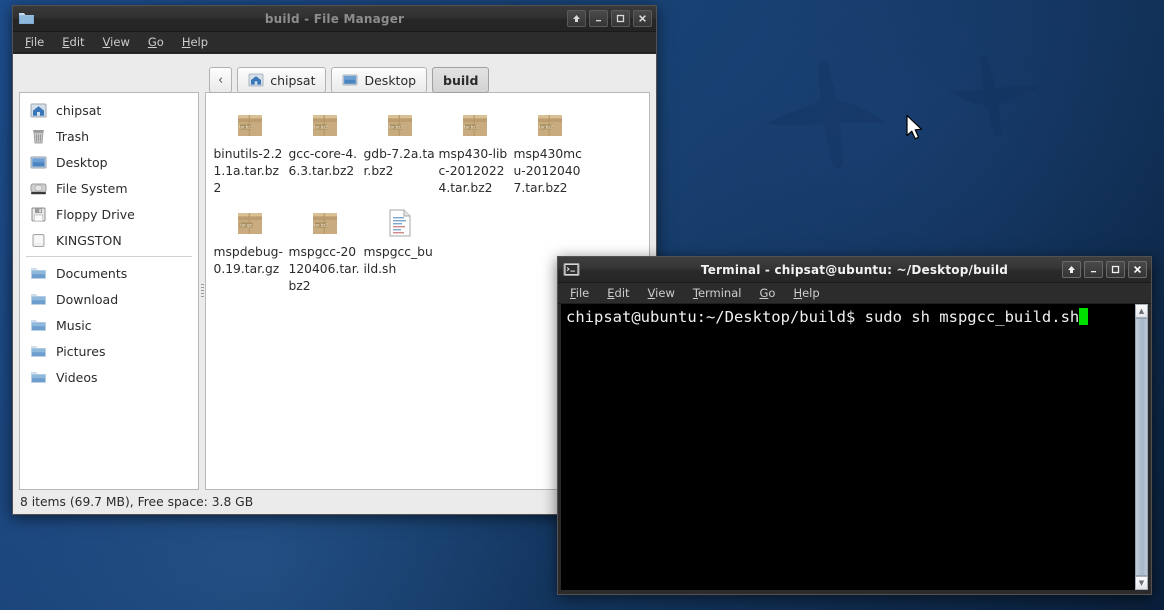  Describe the element at coordinates (473, 171) in the screenshot. I see `file-name: msp430-libc-20120224.tar.bz2` at that location.